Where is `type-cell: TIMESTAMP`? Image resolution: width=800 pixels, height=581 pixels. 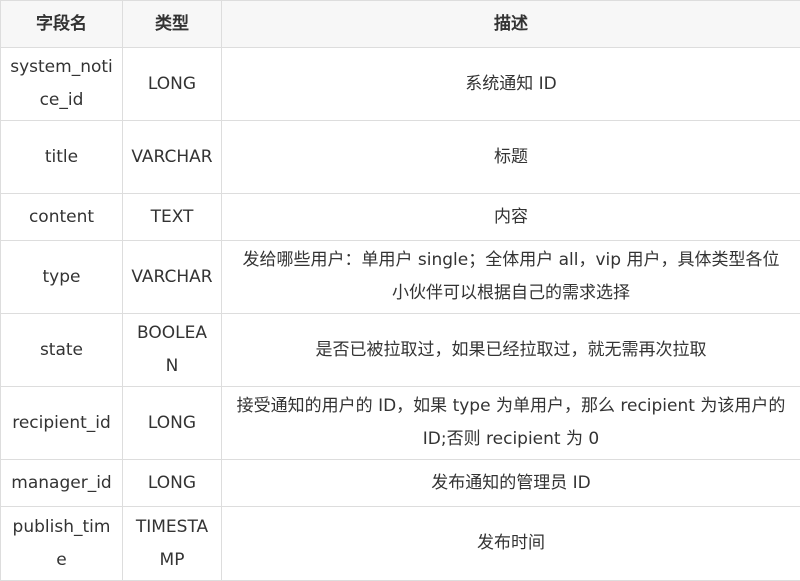
type-cell: TIMESTAMP is located at coordinates (172, 543).